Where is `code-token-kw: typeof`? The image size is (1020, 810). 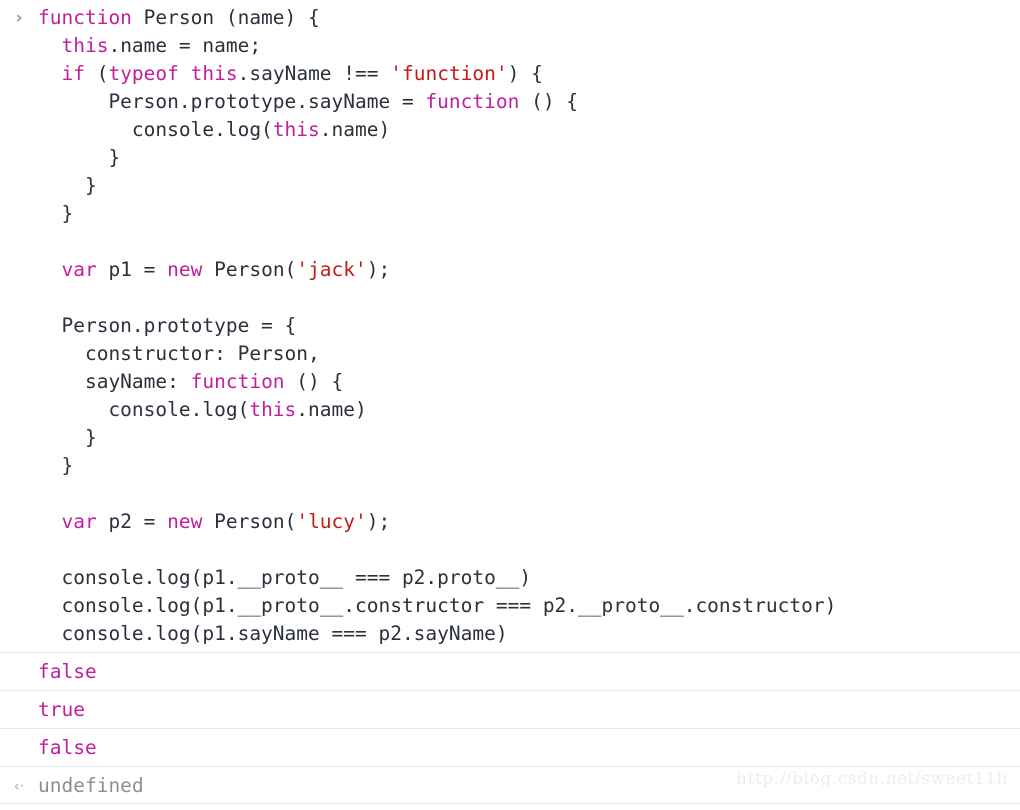
code-token-kw: typeof is located at coordinates (143, 73).